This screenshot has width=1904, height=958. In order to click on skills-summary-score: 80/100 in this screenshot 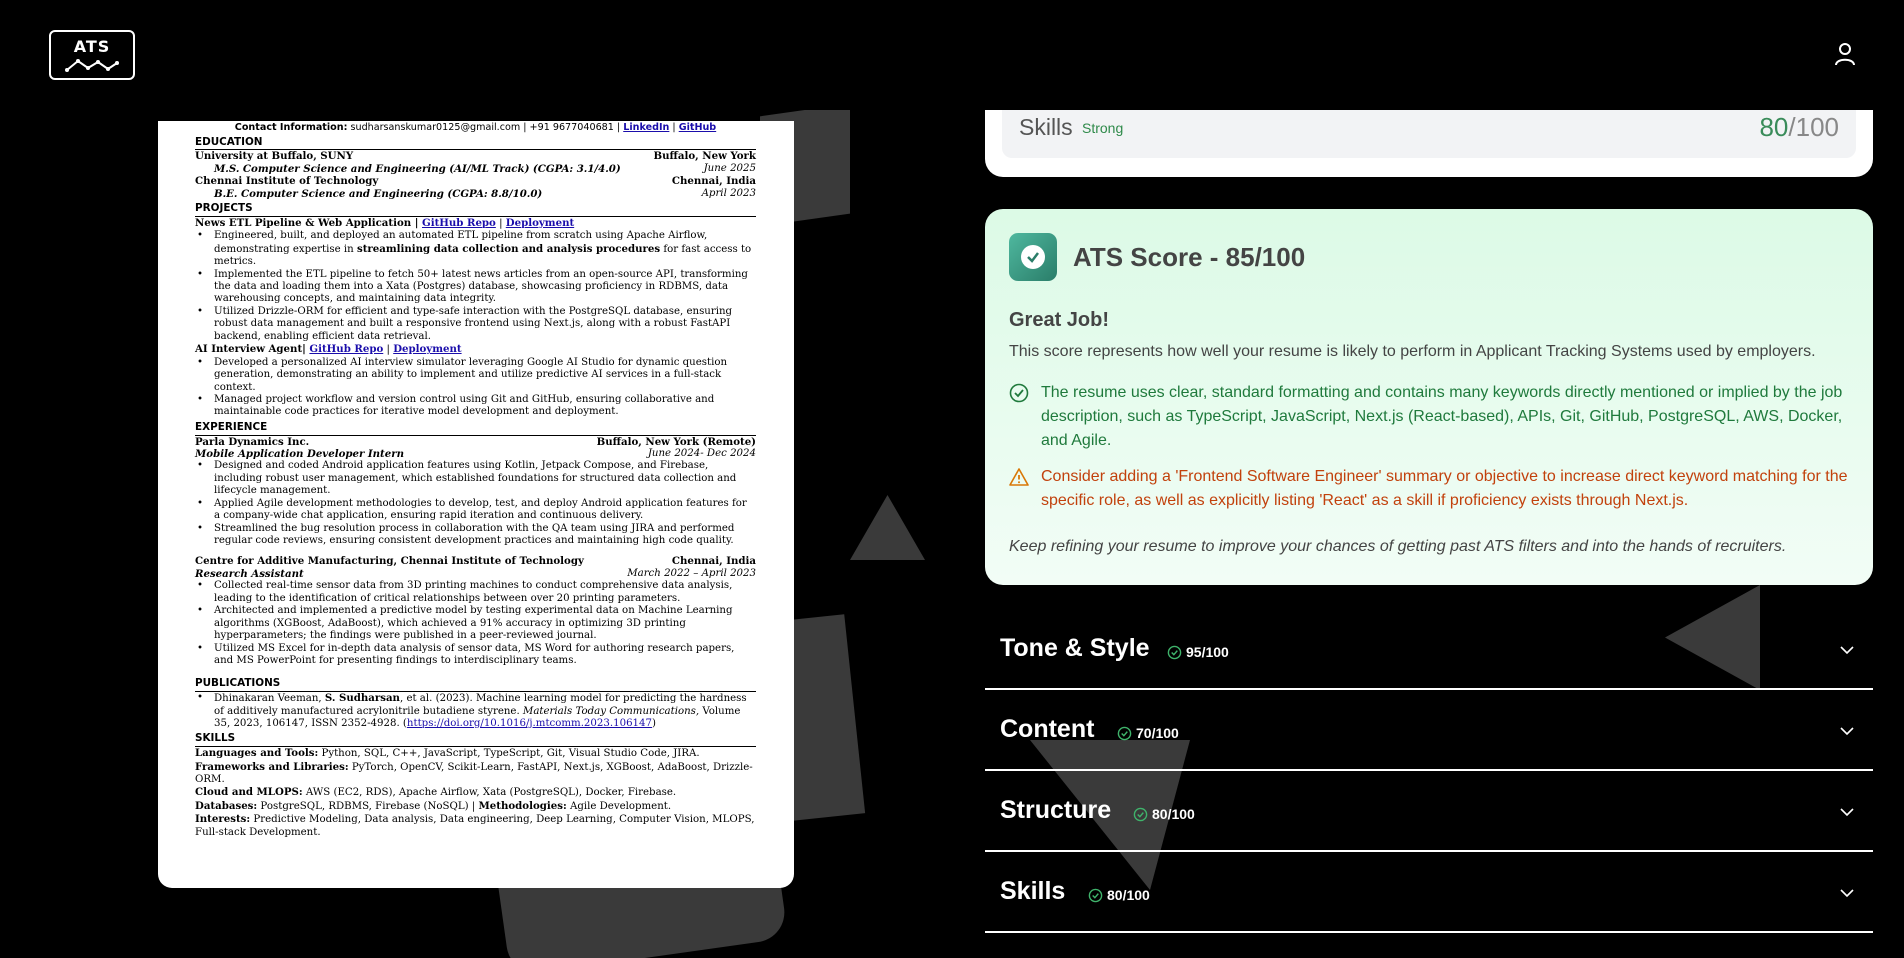, I will do `click(1799, 127)`.